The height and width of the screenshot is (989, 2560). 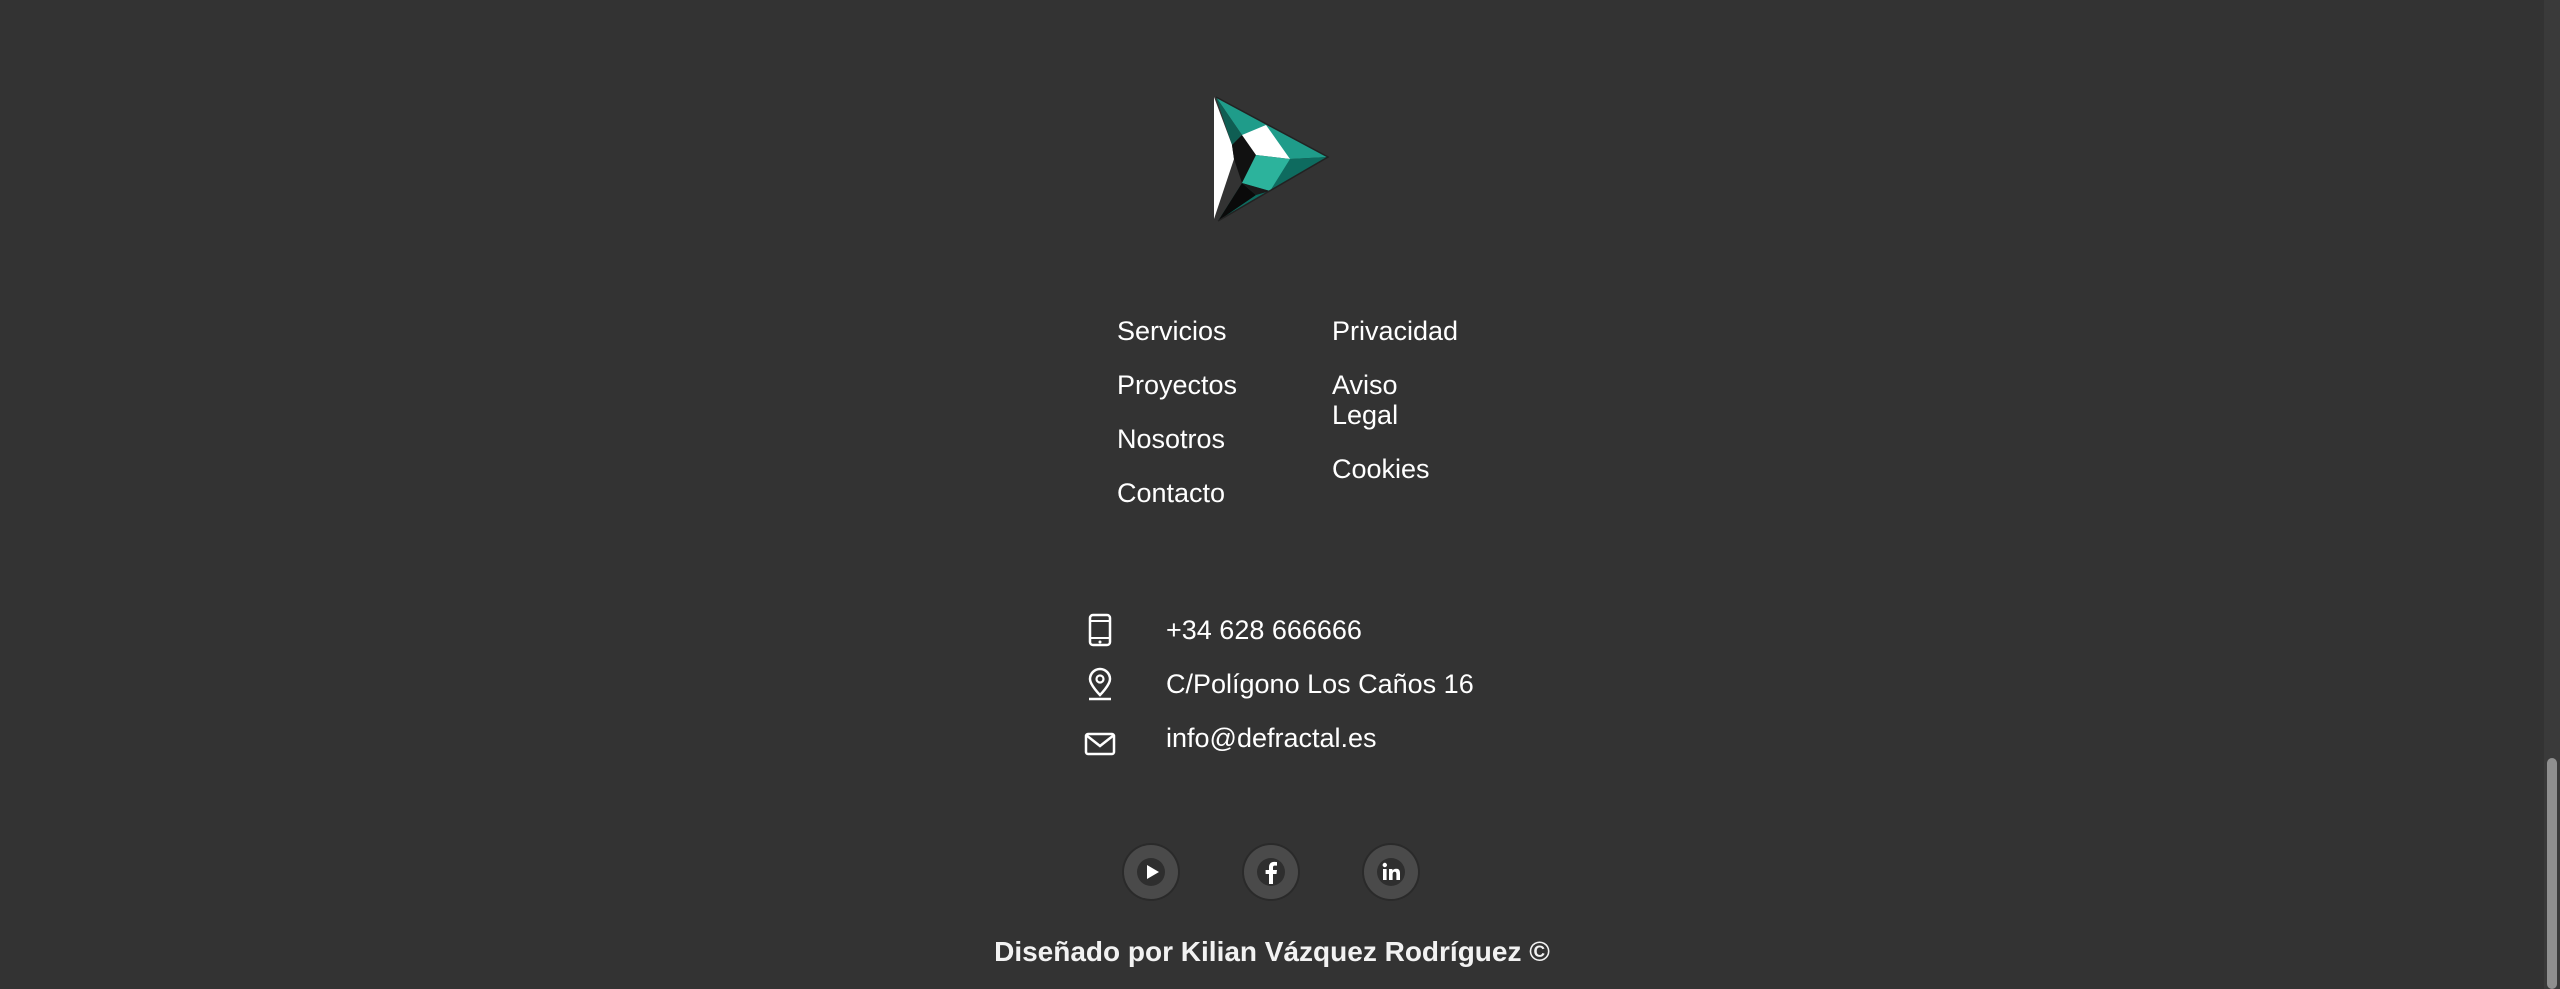 I want to click on contact-address-row: C/Polígono Los Caños 16, so click(x=1277, y=684).